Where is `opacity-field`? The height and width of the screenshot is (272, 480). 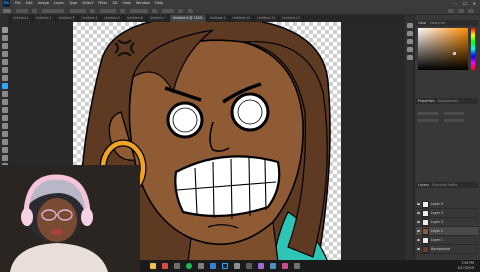
opacity-field is located at coordinates (78, 11).